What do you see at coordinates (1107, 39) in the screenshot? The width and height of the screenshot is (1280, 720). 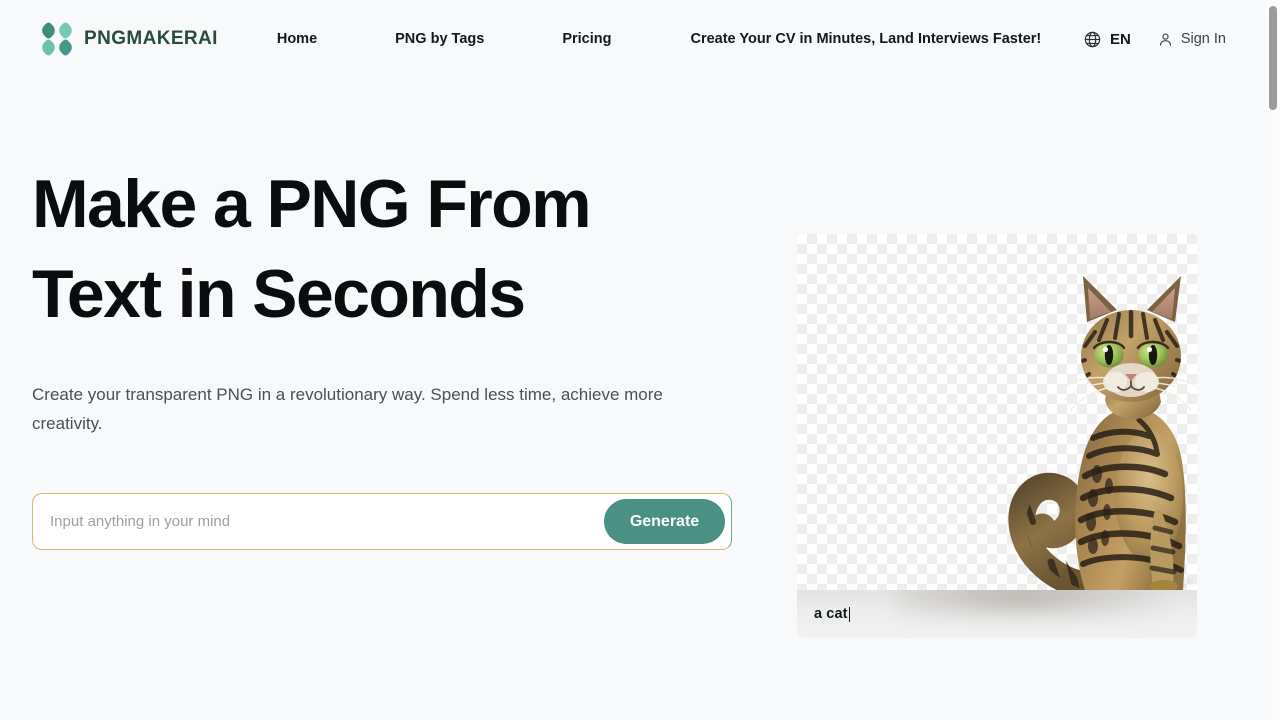 I see `language-selector: EN` at bounding box center [1107, 39].